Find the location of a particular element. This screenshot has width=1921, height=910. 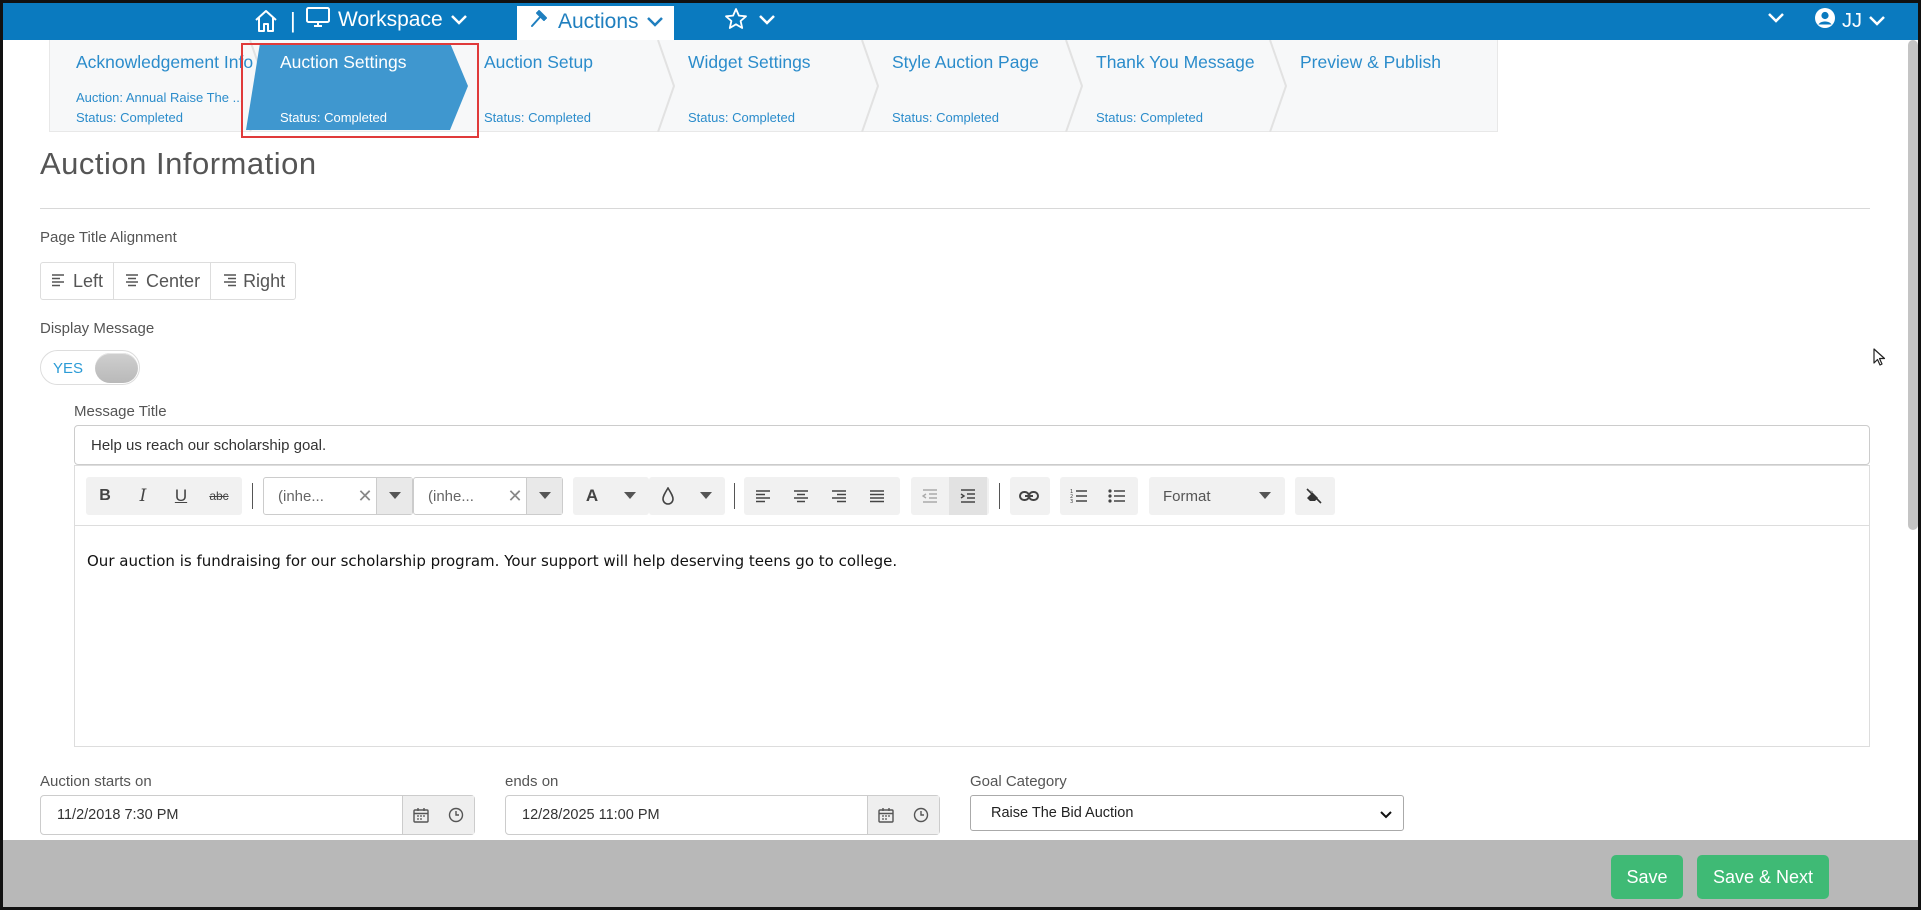

user-avatar-icon is located at coordinates (1825, 21).